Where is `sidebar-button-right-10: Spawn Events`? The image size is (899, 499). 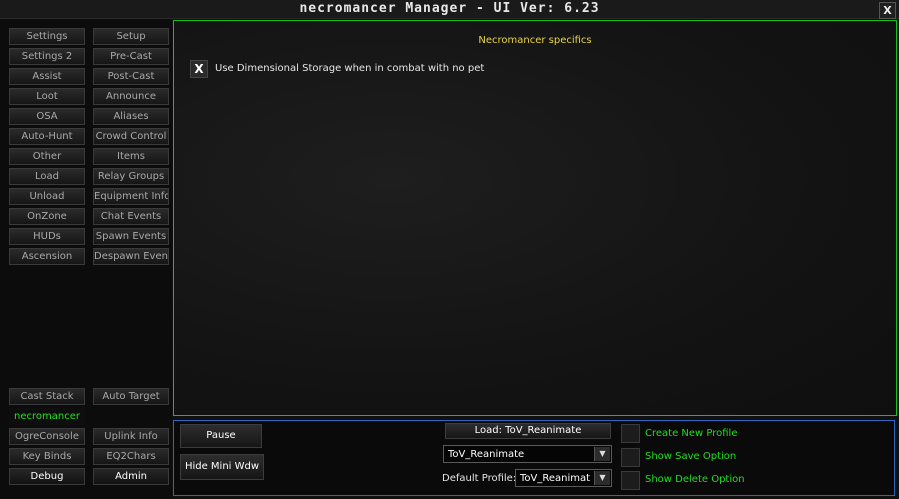
sidebar-button-right-10: Spawn Events is located at coordinates (131, 236).